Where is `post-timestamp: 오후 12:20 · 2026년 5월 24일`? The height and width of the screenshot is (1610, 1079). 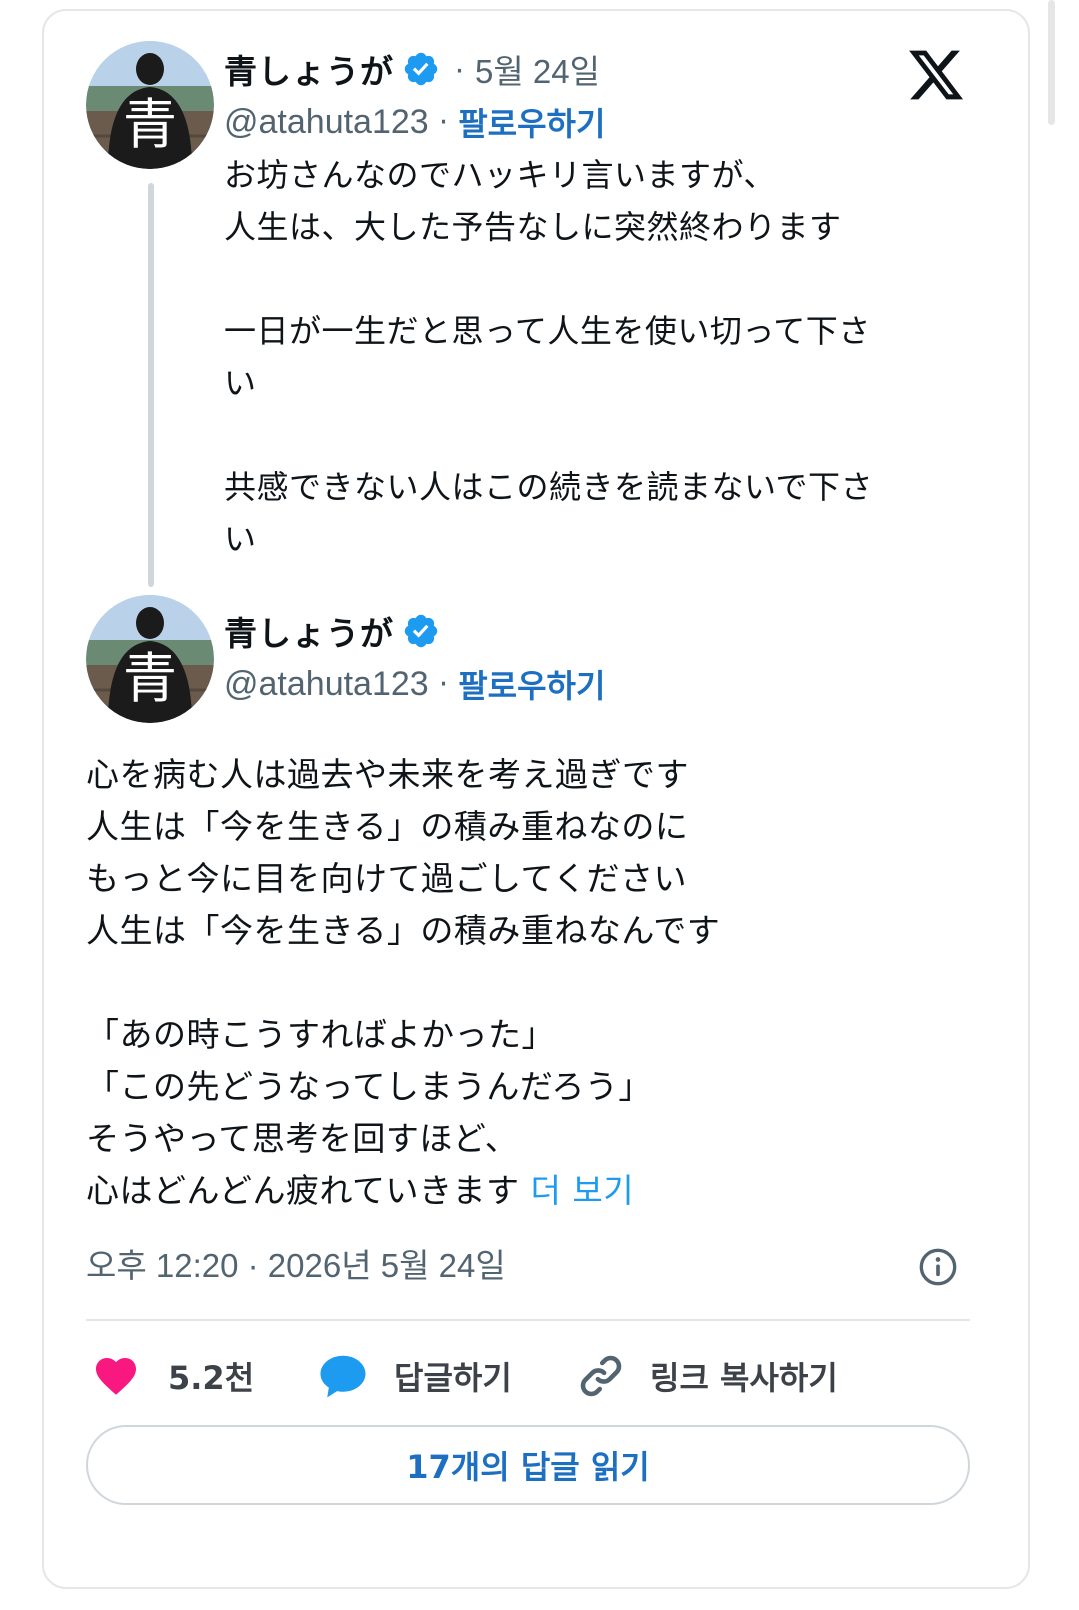 post-timestamp: 오후 12:20 · 2026년 5월 24일 is located at coordinates (296, 1263).